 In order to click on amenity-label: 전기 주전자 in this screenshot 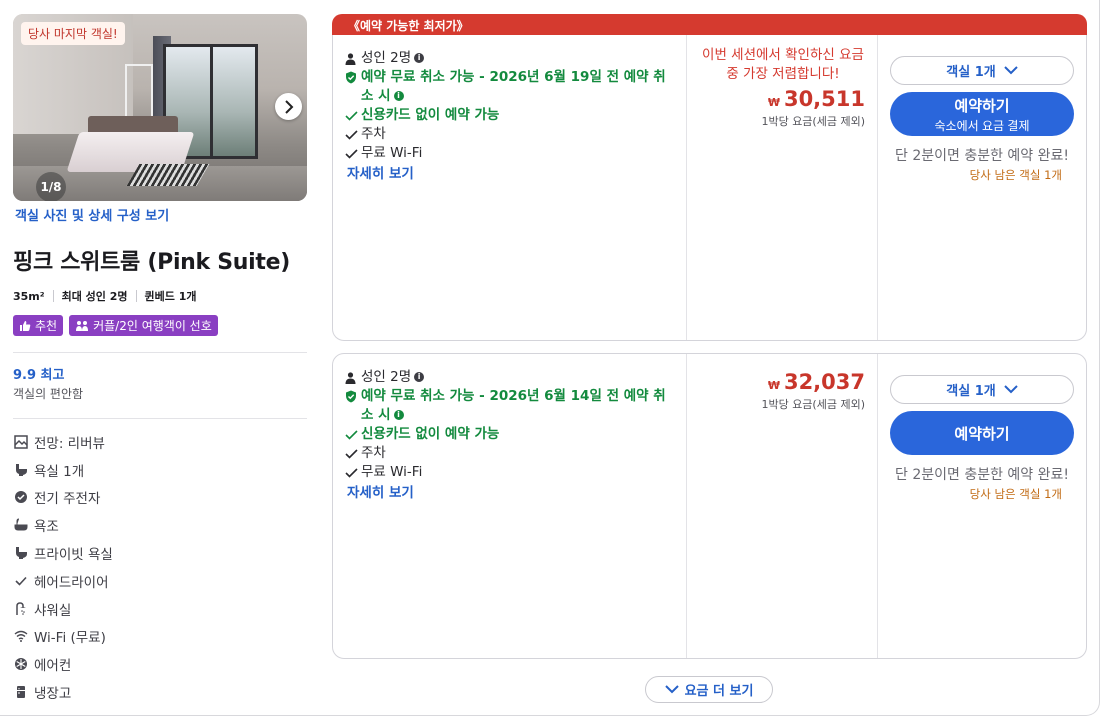, I will do `click(67, 499)`.